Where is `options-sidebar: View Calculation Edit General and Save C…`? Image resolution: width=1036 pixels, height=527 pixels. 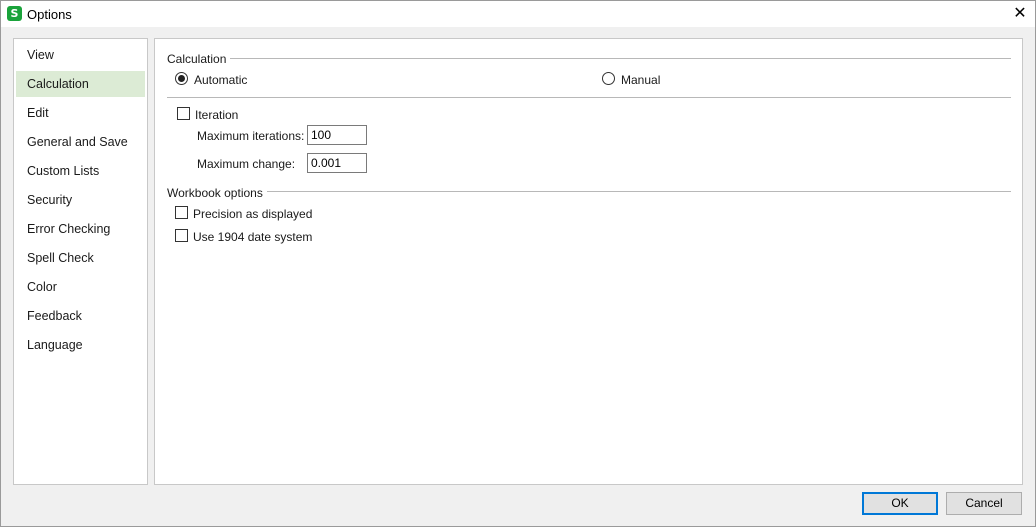
options-sidebar: View Calculation Edit General and Save C… is located at coordinates (80, 261).